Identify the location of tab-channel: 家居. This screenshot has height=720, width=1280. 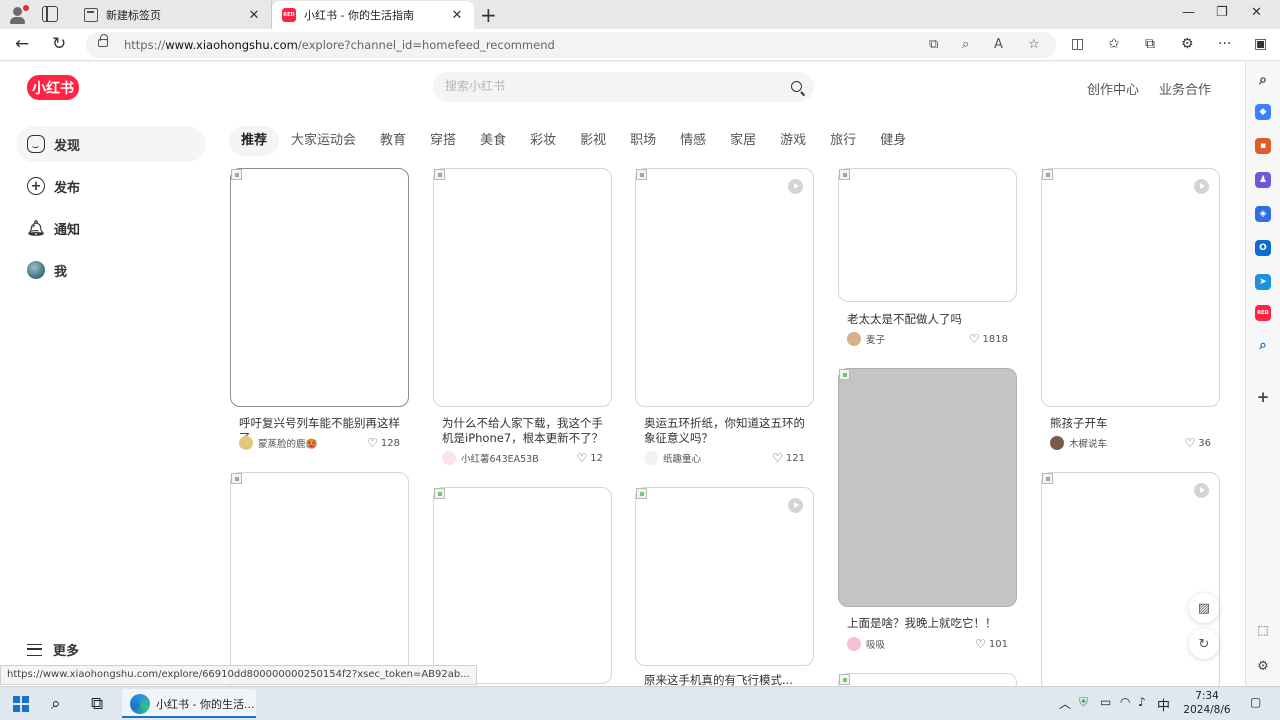
(743, 141).